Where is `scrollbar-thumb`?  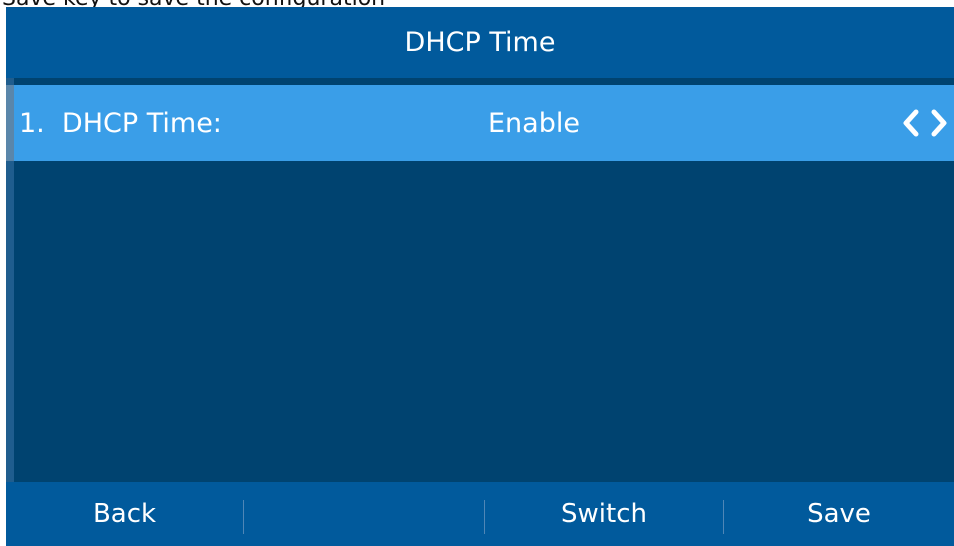 scrollbar-thumb is located at coordinates (10, 123).